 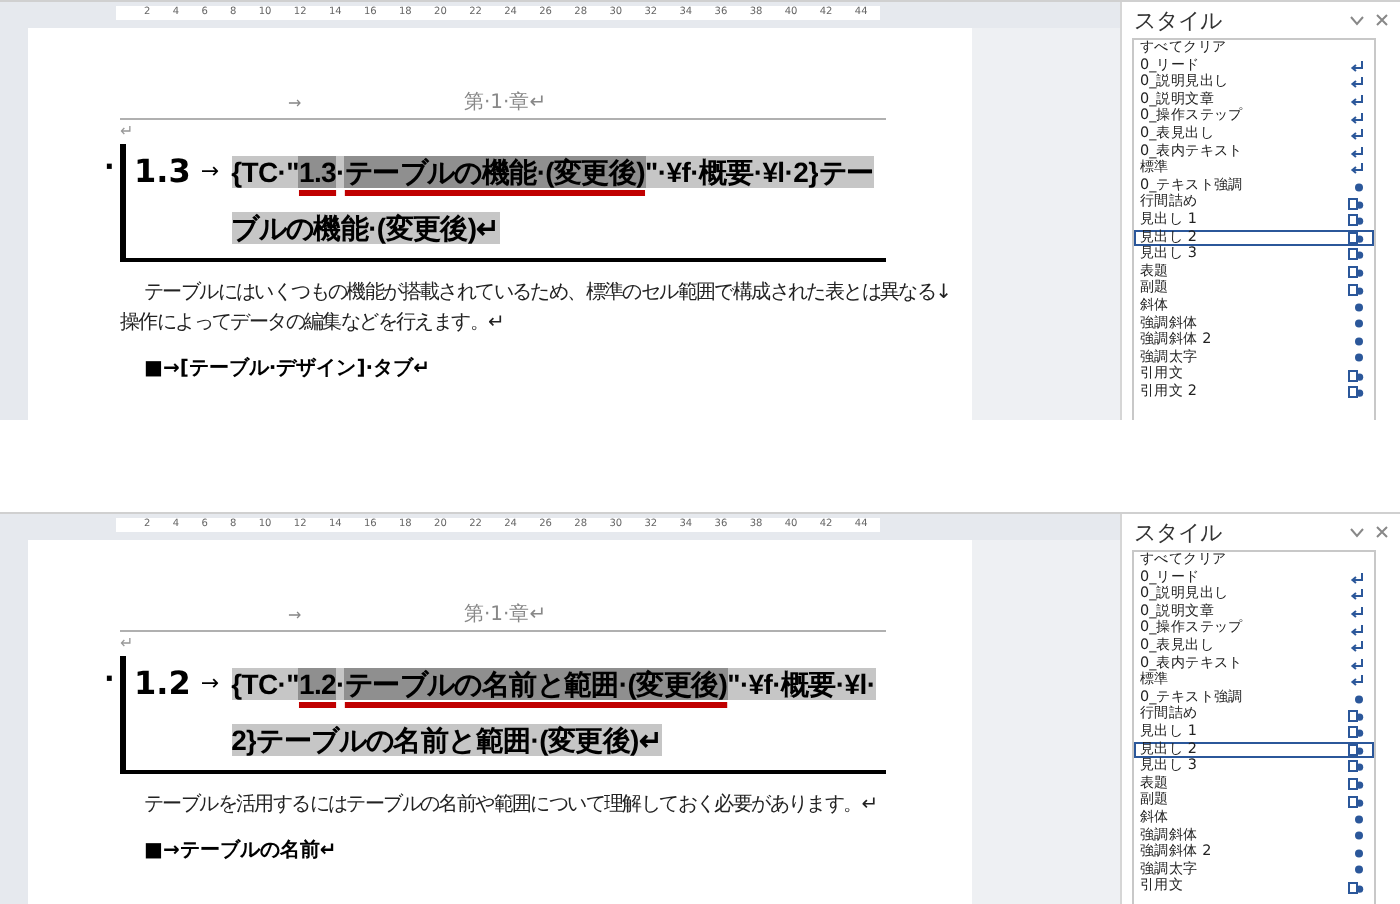 I want to click on heading-number: 1.3, so click(x=162, y=172).